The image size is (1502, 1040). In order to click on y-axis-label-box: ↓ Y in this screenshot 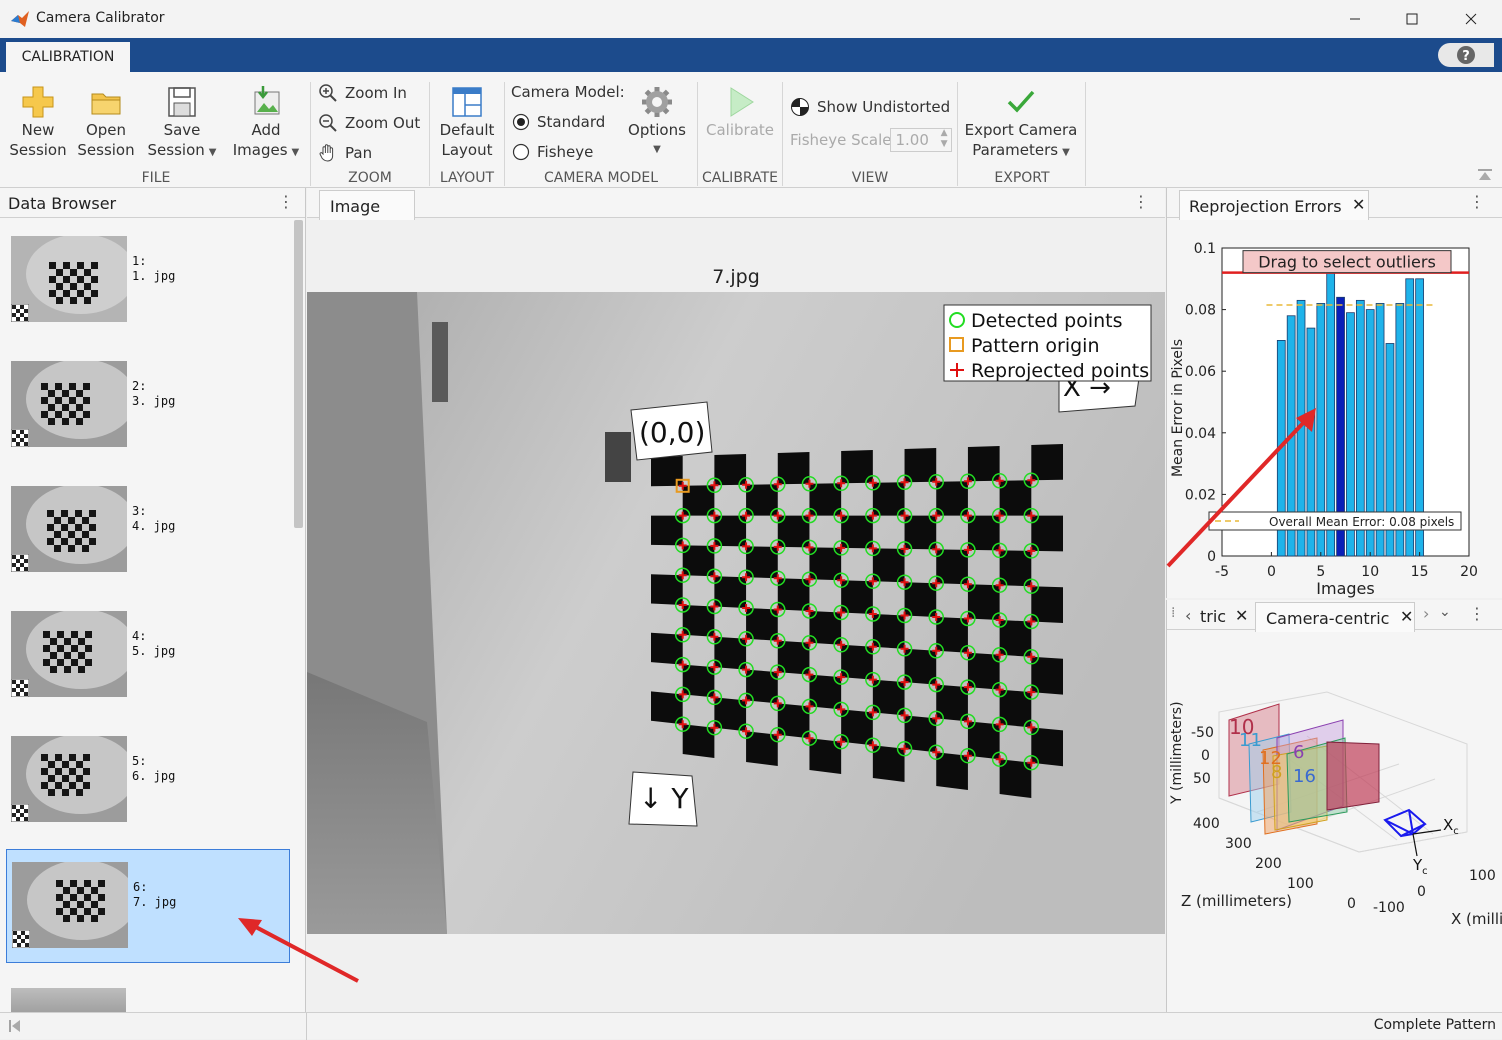, I will do `click(663, 799)`.